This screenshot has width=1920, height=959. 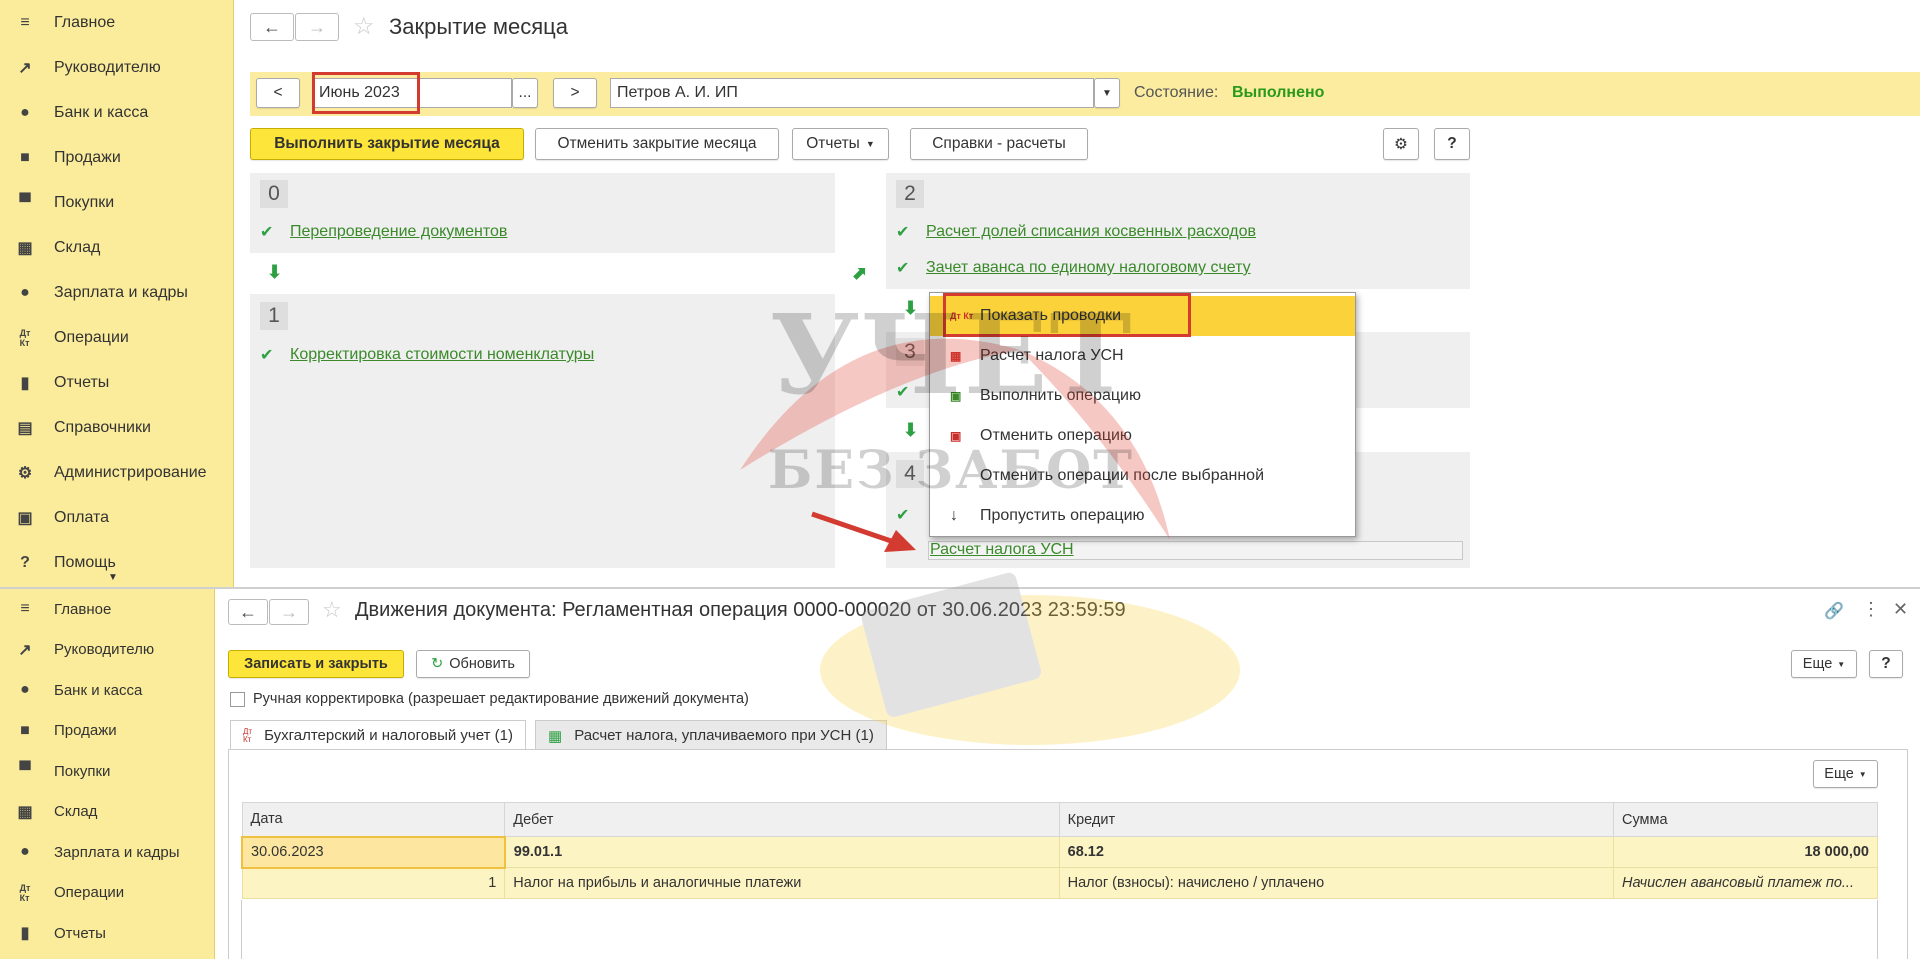 What do you see at coordinates (25, 473) in the screenshot?
I see `gear-icon: ⚙` at bounding box center [25, 473].